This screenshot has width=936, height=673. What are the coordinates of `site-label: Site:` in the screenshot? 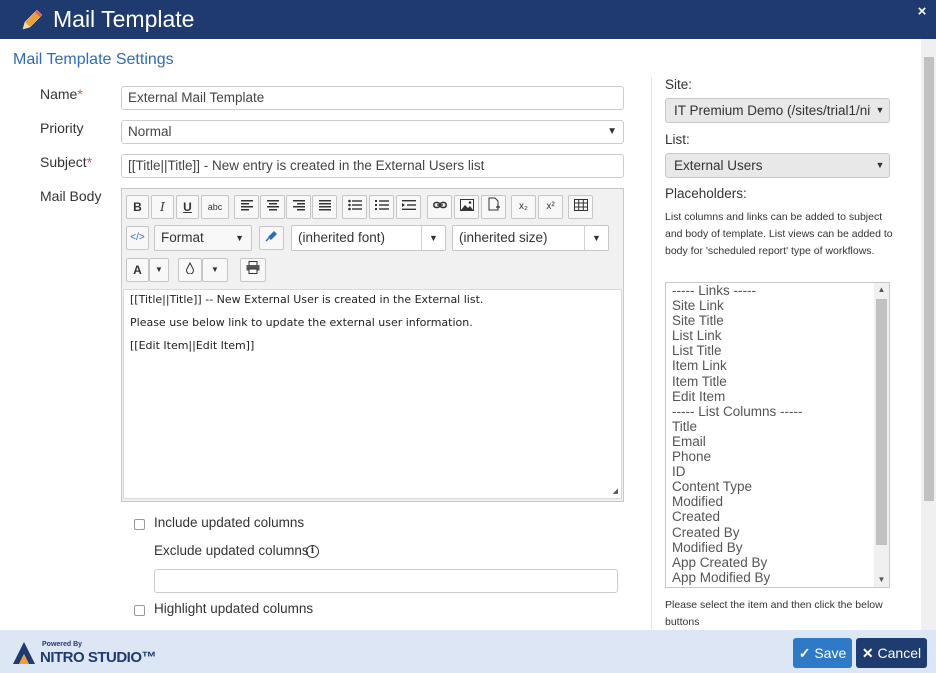 It's located at (679, 84).